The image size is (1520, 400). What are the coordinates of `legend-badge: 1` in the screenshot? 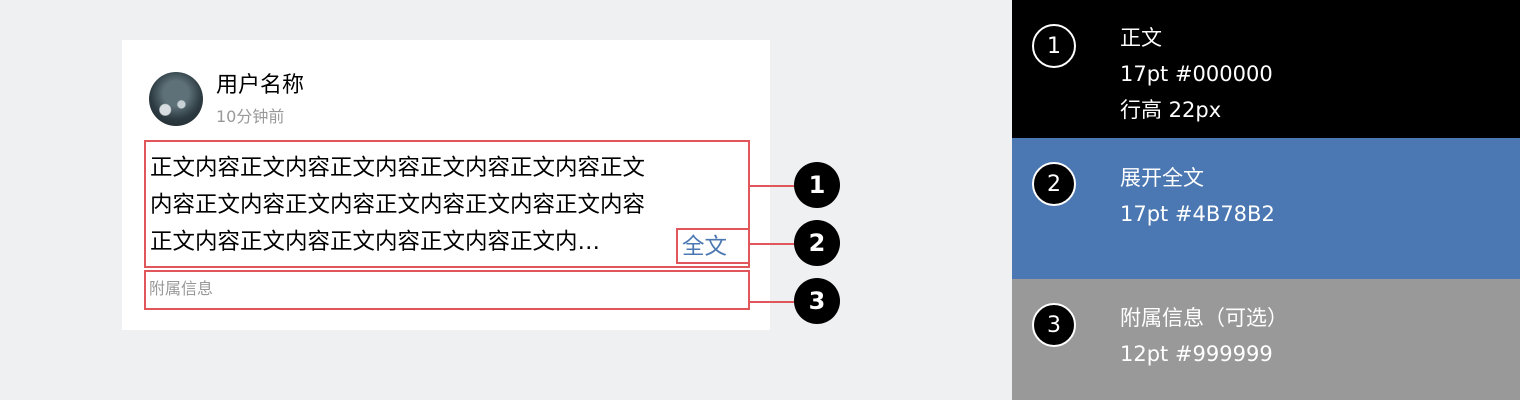 It's located at (1054, 46).